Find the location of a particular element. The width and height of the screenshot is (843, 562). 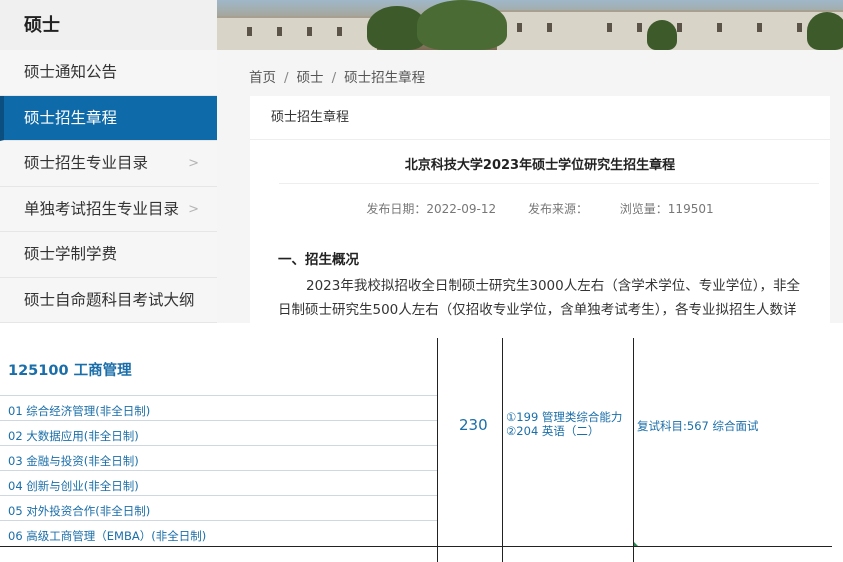

direction-item: 01 综合经济管理(非全日制) is located at coordinates (79, 411).